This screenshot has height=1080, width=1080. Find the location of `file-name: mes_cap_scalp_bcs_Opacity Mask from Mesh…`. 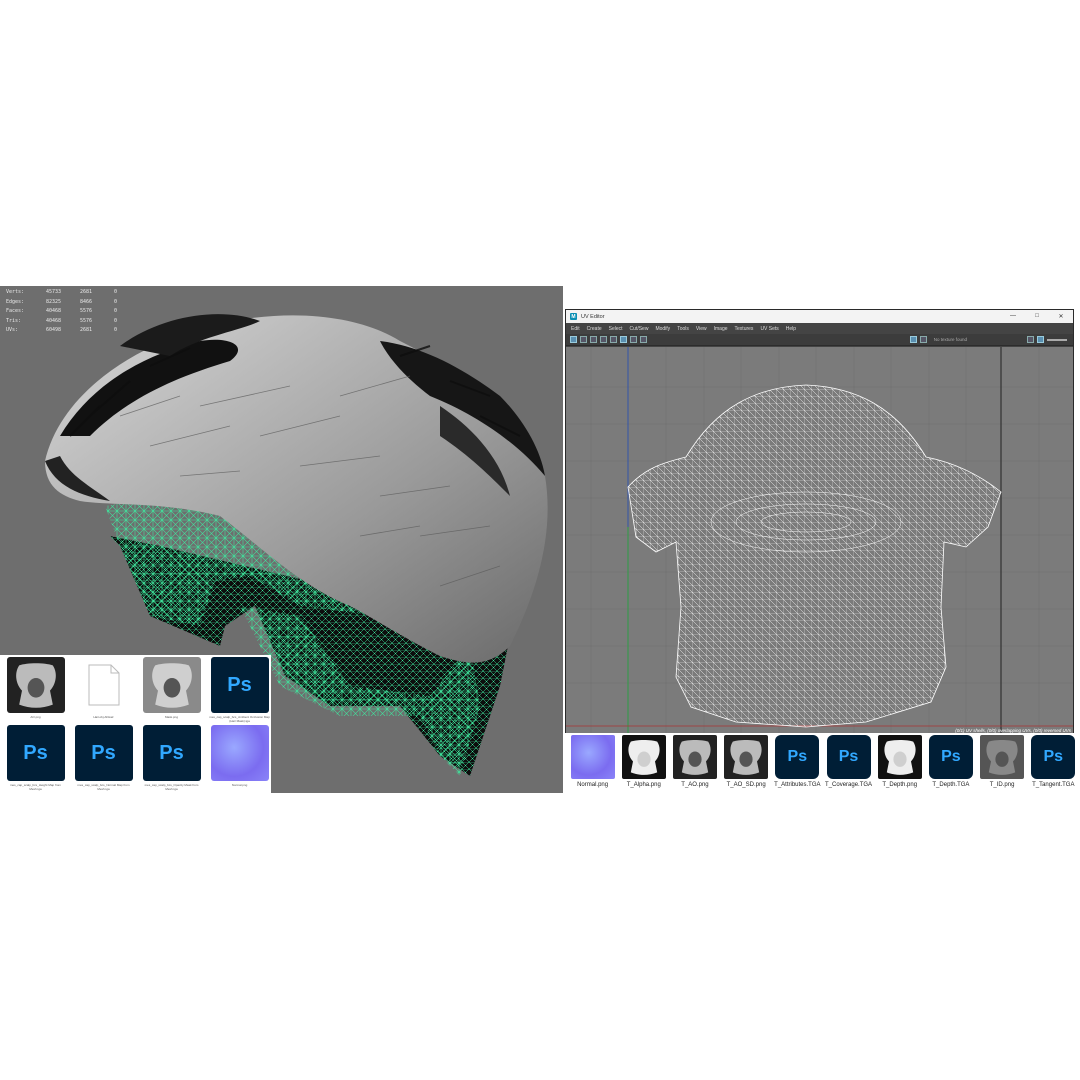

file-name: mes_cap_scalp_bcs_Opacity Mask from Mesh… is located at coordinates (171, 787).